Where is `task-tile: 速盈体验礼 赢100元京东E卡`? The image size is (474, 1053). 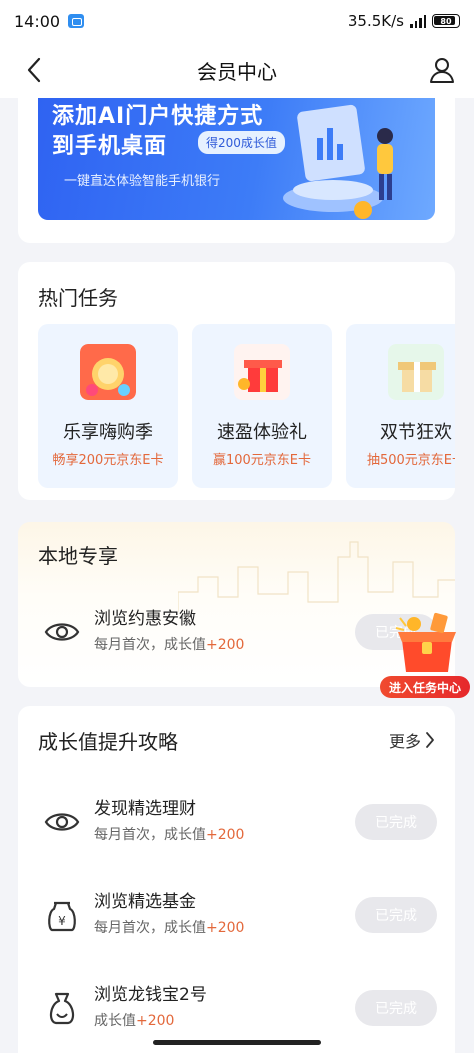 task-tile: 速盈体验礼 赢100元京东E卡 is located at coordinates (262, 406).